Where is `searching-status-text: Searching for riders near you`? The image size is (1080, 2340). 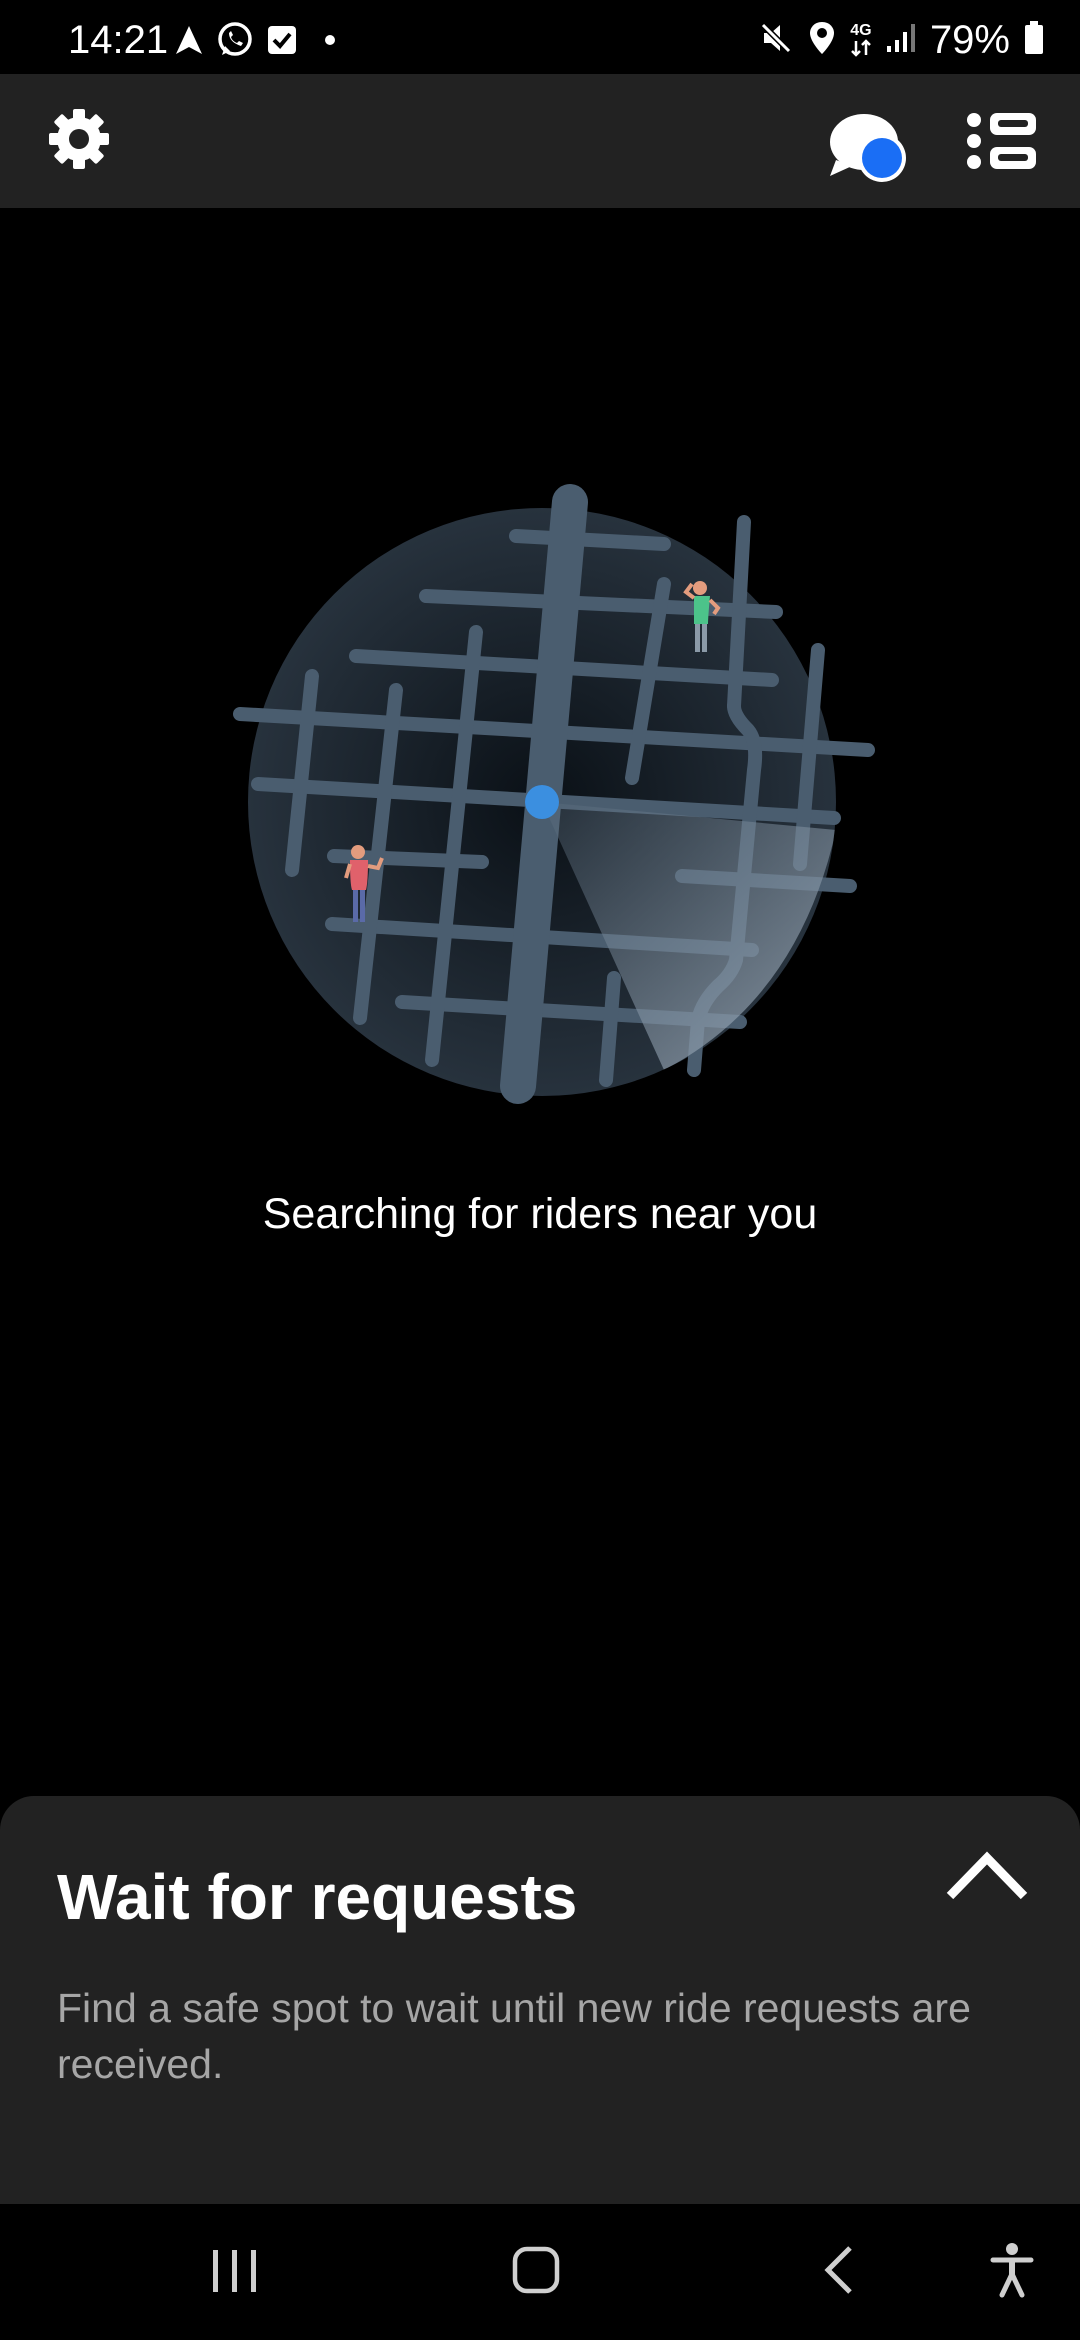 searching-status-text: Searching for riders near you is located at coordinates (540, 1214).